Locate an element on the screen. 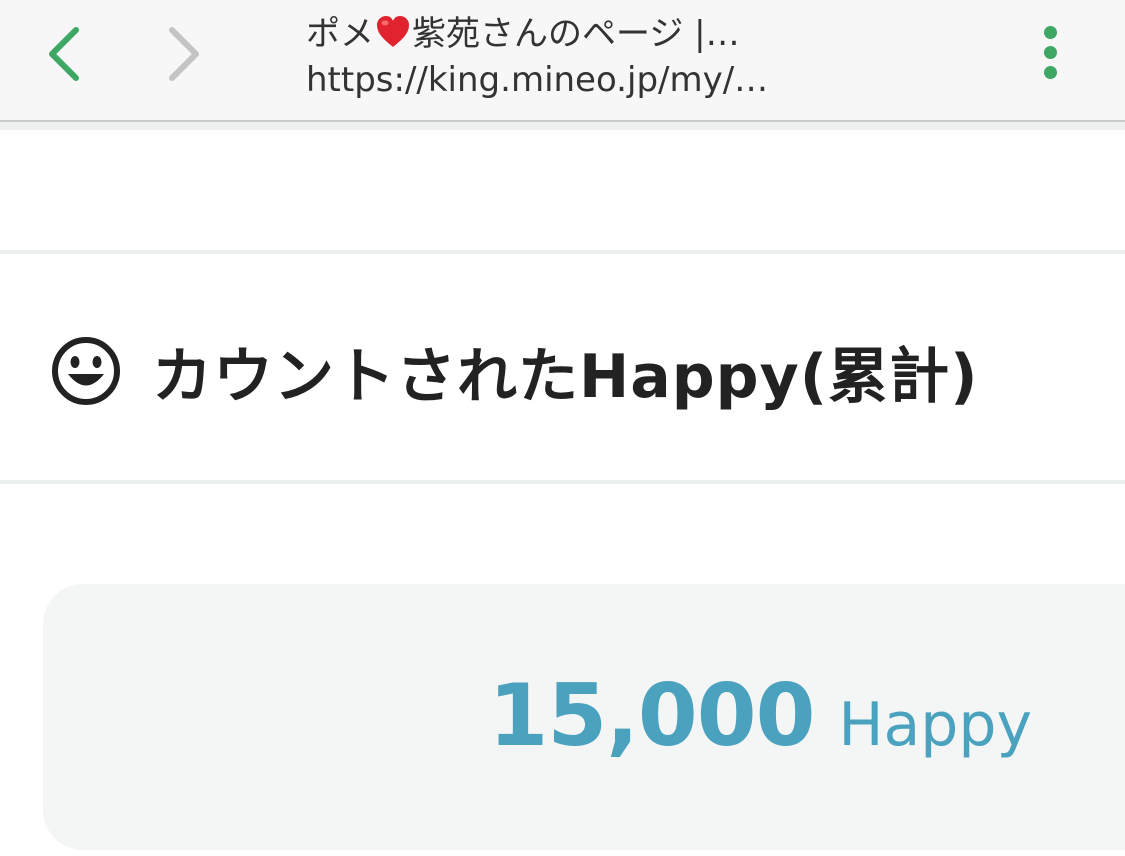 This screenshot has width=1125, height=856. section-divider-bottom is located at coordinates (562, 482).